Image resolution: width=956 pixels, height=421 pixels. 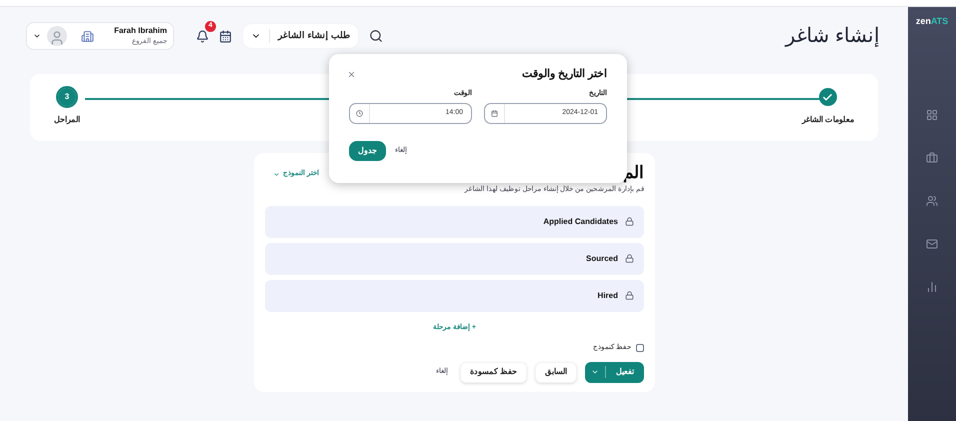 I want to click on stage-name: Sourced, so click(x=602, y=258).